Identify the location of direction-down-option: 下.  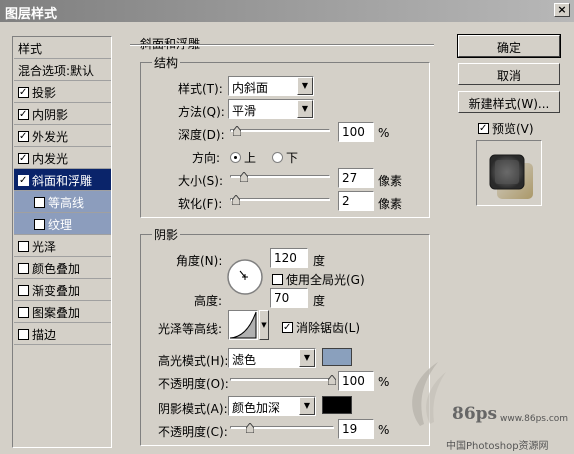
(285, 157).